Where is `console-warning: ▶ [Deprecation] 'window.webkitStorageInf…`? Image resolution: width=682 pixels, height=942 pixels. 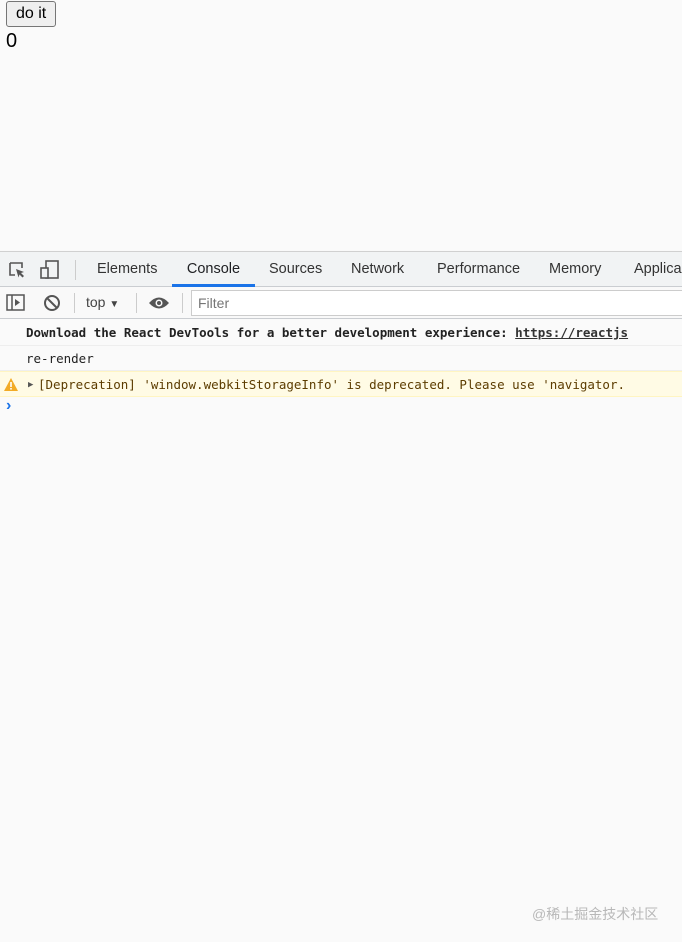
console-warning: ▶ [Deprecation] 'window.webkitStorageInf… is located at coordinates (341, 384).